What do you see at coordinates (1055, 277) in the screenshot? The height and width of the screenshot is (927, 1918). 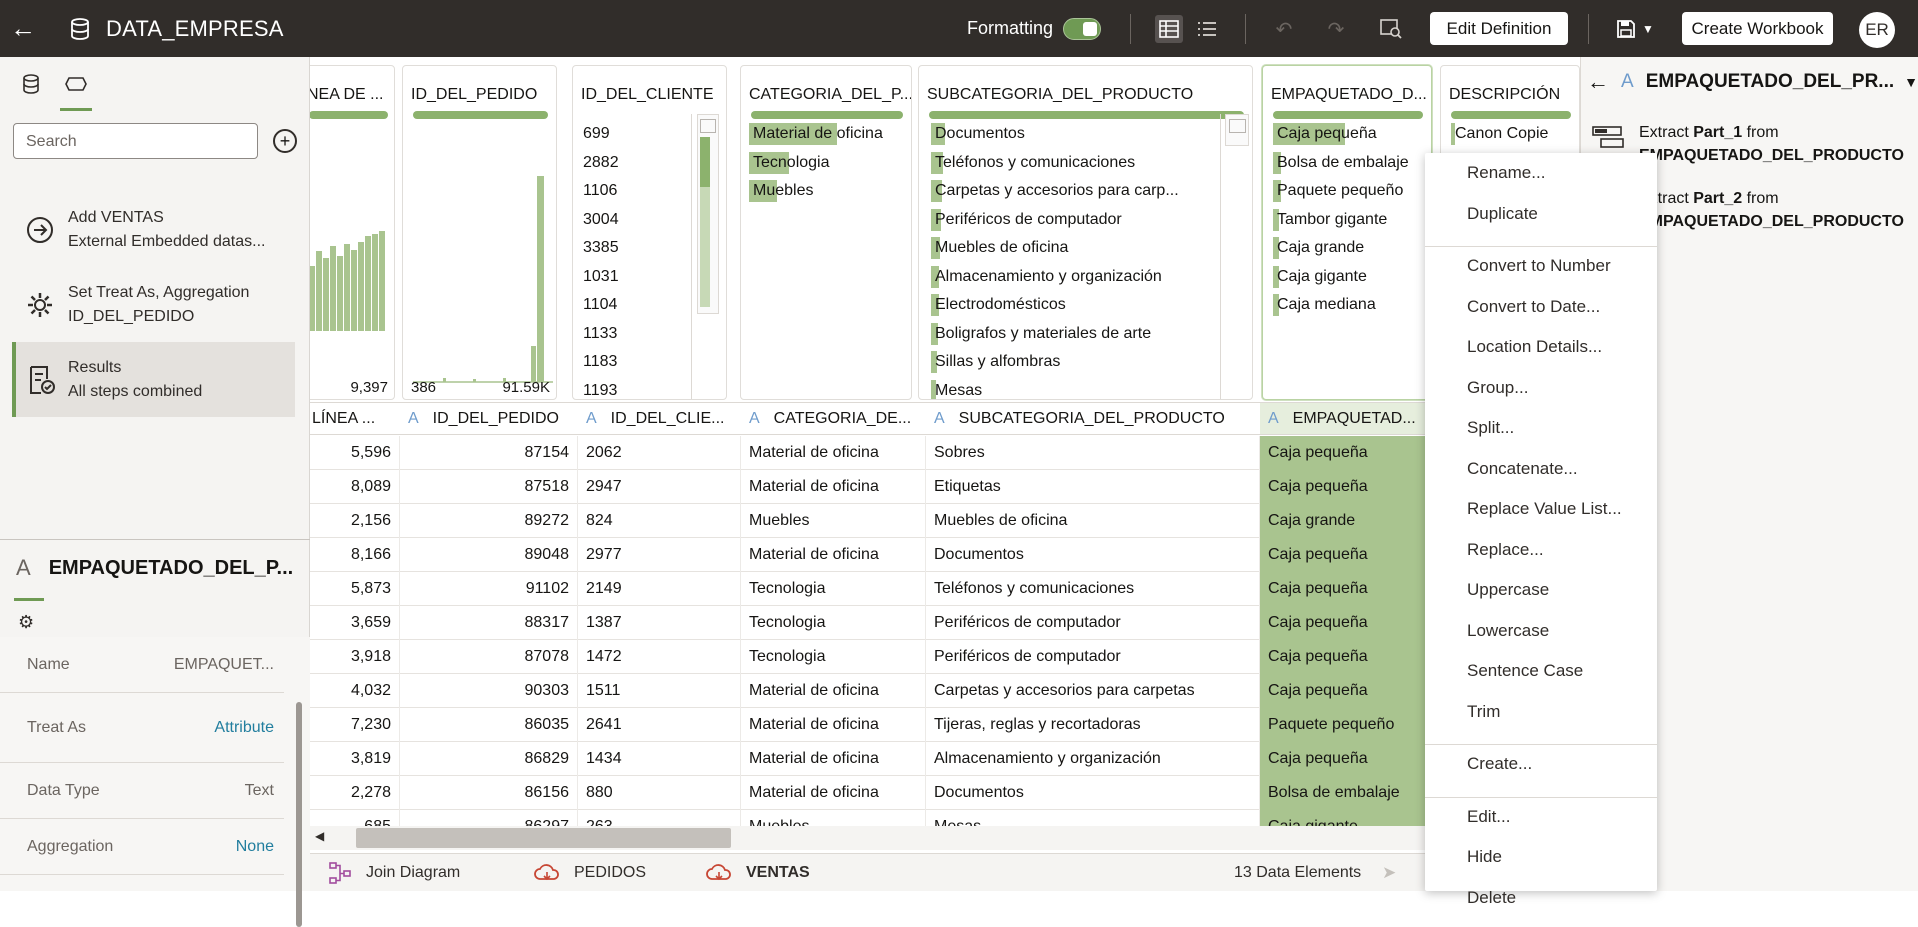 I see `value-item: Almacenamiento y organización` at bounding box center [1055, 277].